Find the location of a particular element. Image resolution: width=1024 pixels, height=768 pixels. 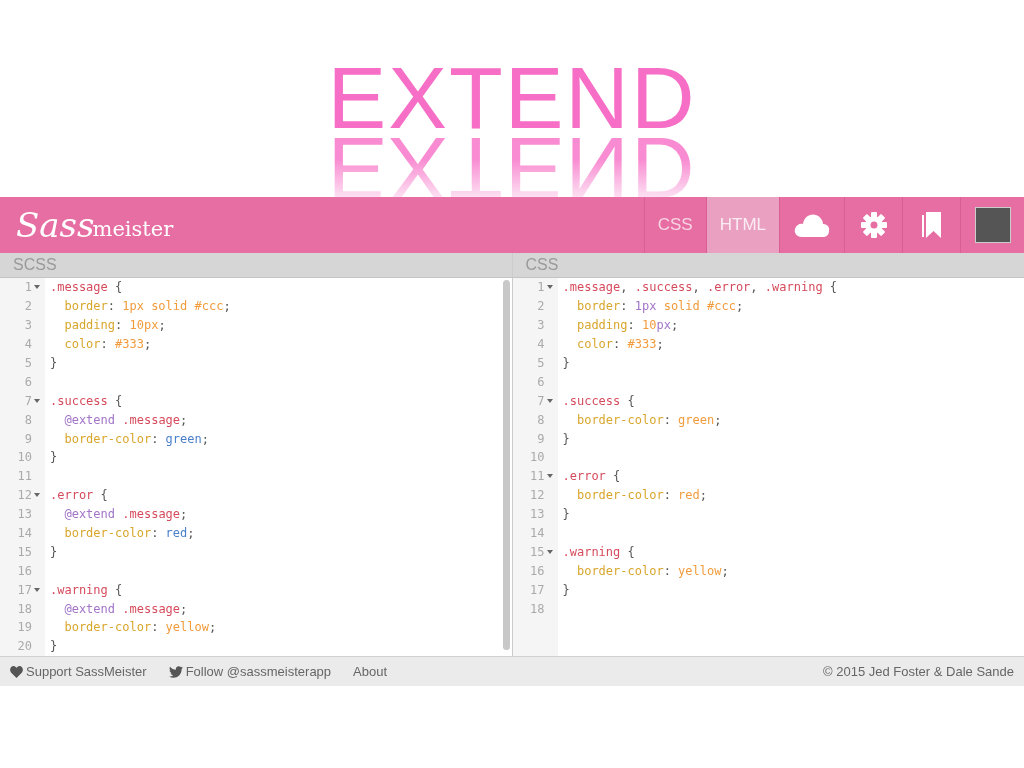

code-line: .message, .success, .error, .warning { is located at coordinates (700, 288).